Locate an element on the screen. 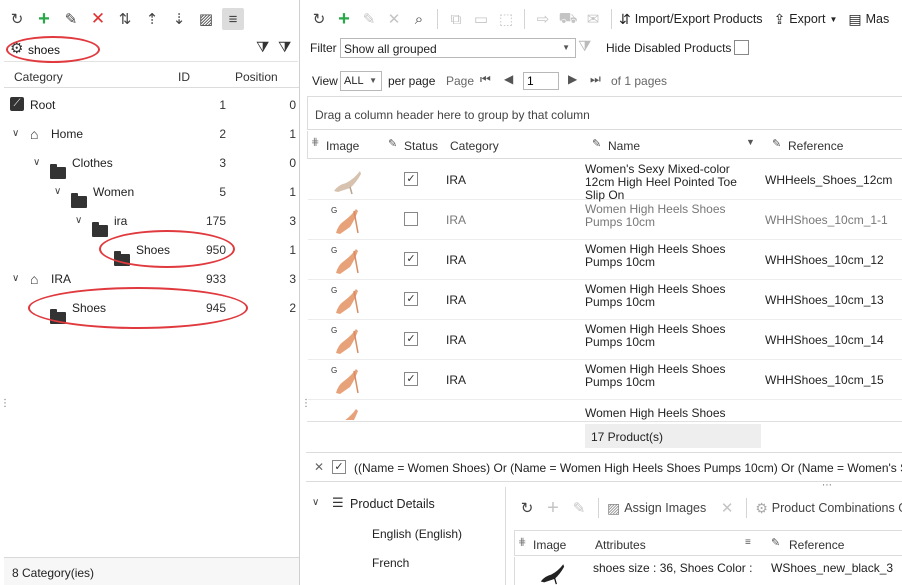 Image resolution: width=902 pixels, height=585 pixels. duplicate-icon: ⬚ is located at coordinates (506, 19).